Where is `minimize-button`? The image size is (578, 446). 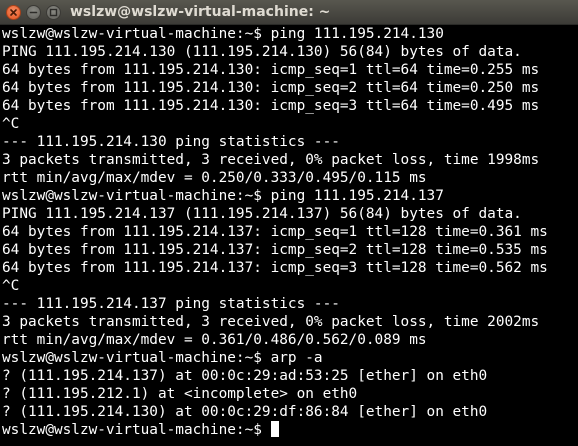 minimize-button is located at coordinates (33, 12).